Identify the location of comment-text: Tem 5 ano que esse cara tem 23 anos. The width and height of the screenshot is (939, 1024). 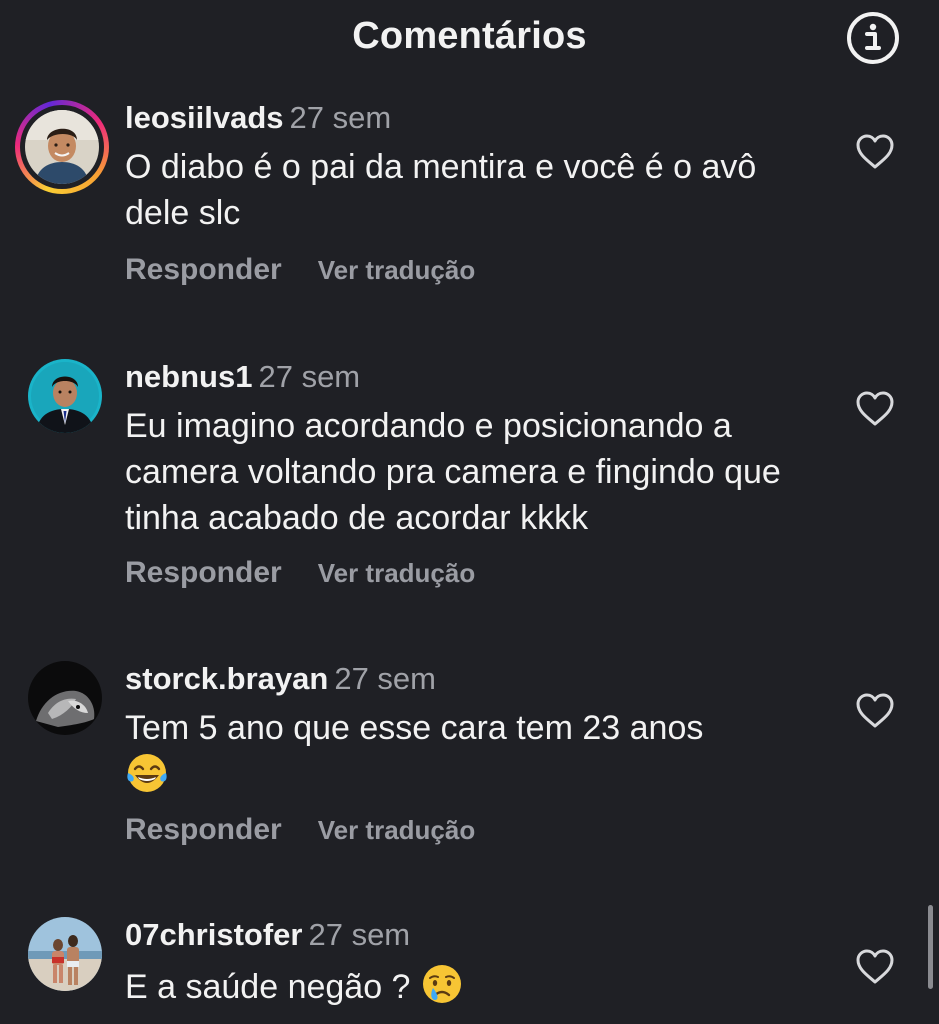
(414, 728).